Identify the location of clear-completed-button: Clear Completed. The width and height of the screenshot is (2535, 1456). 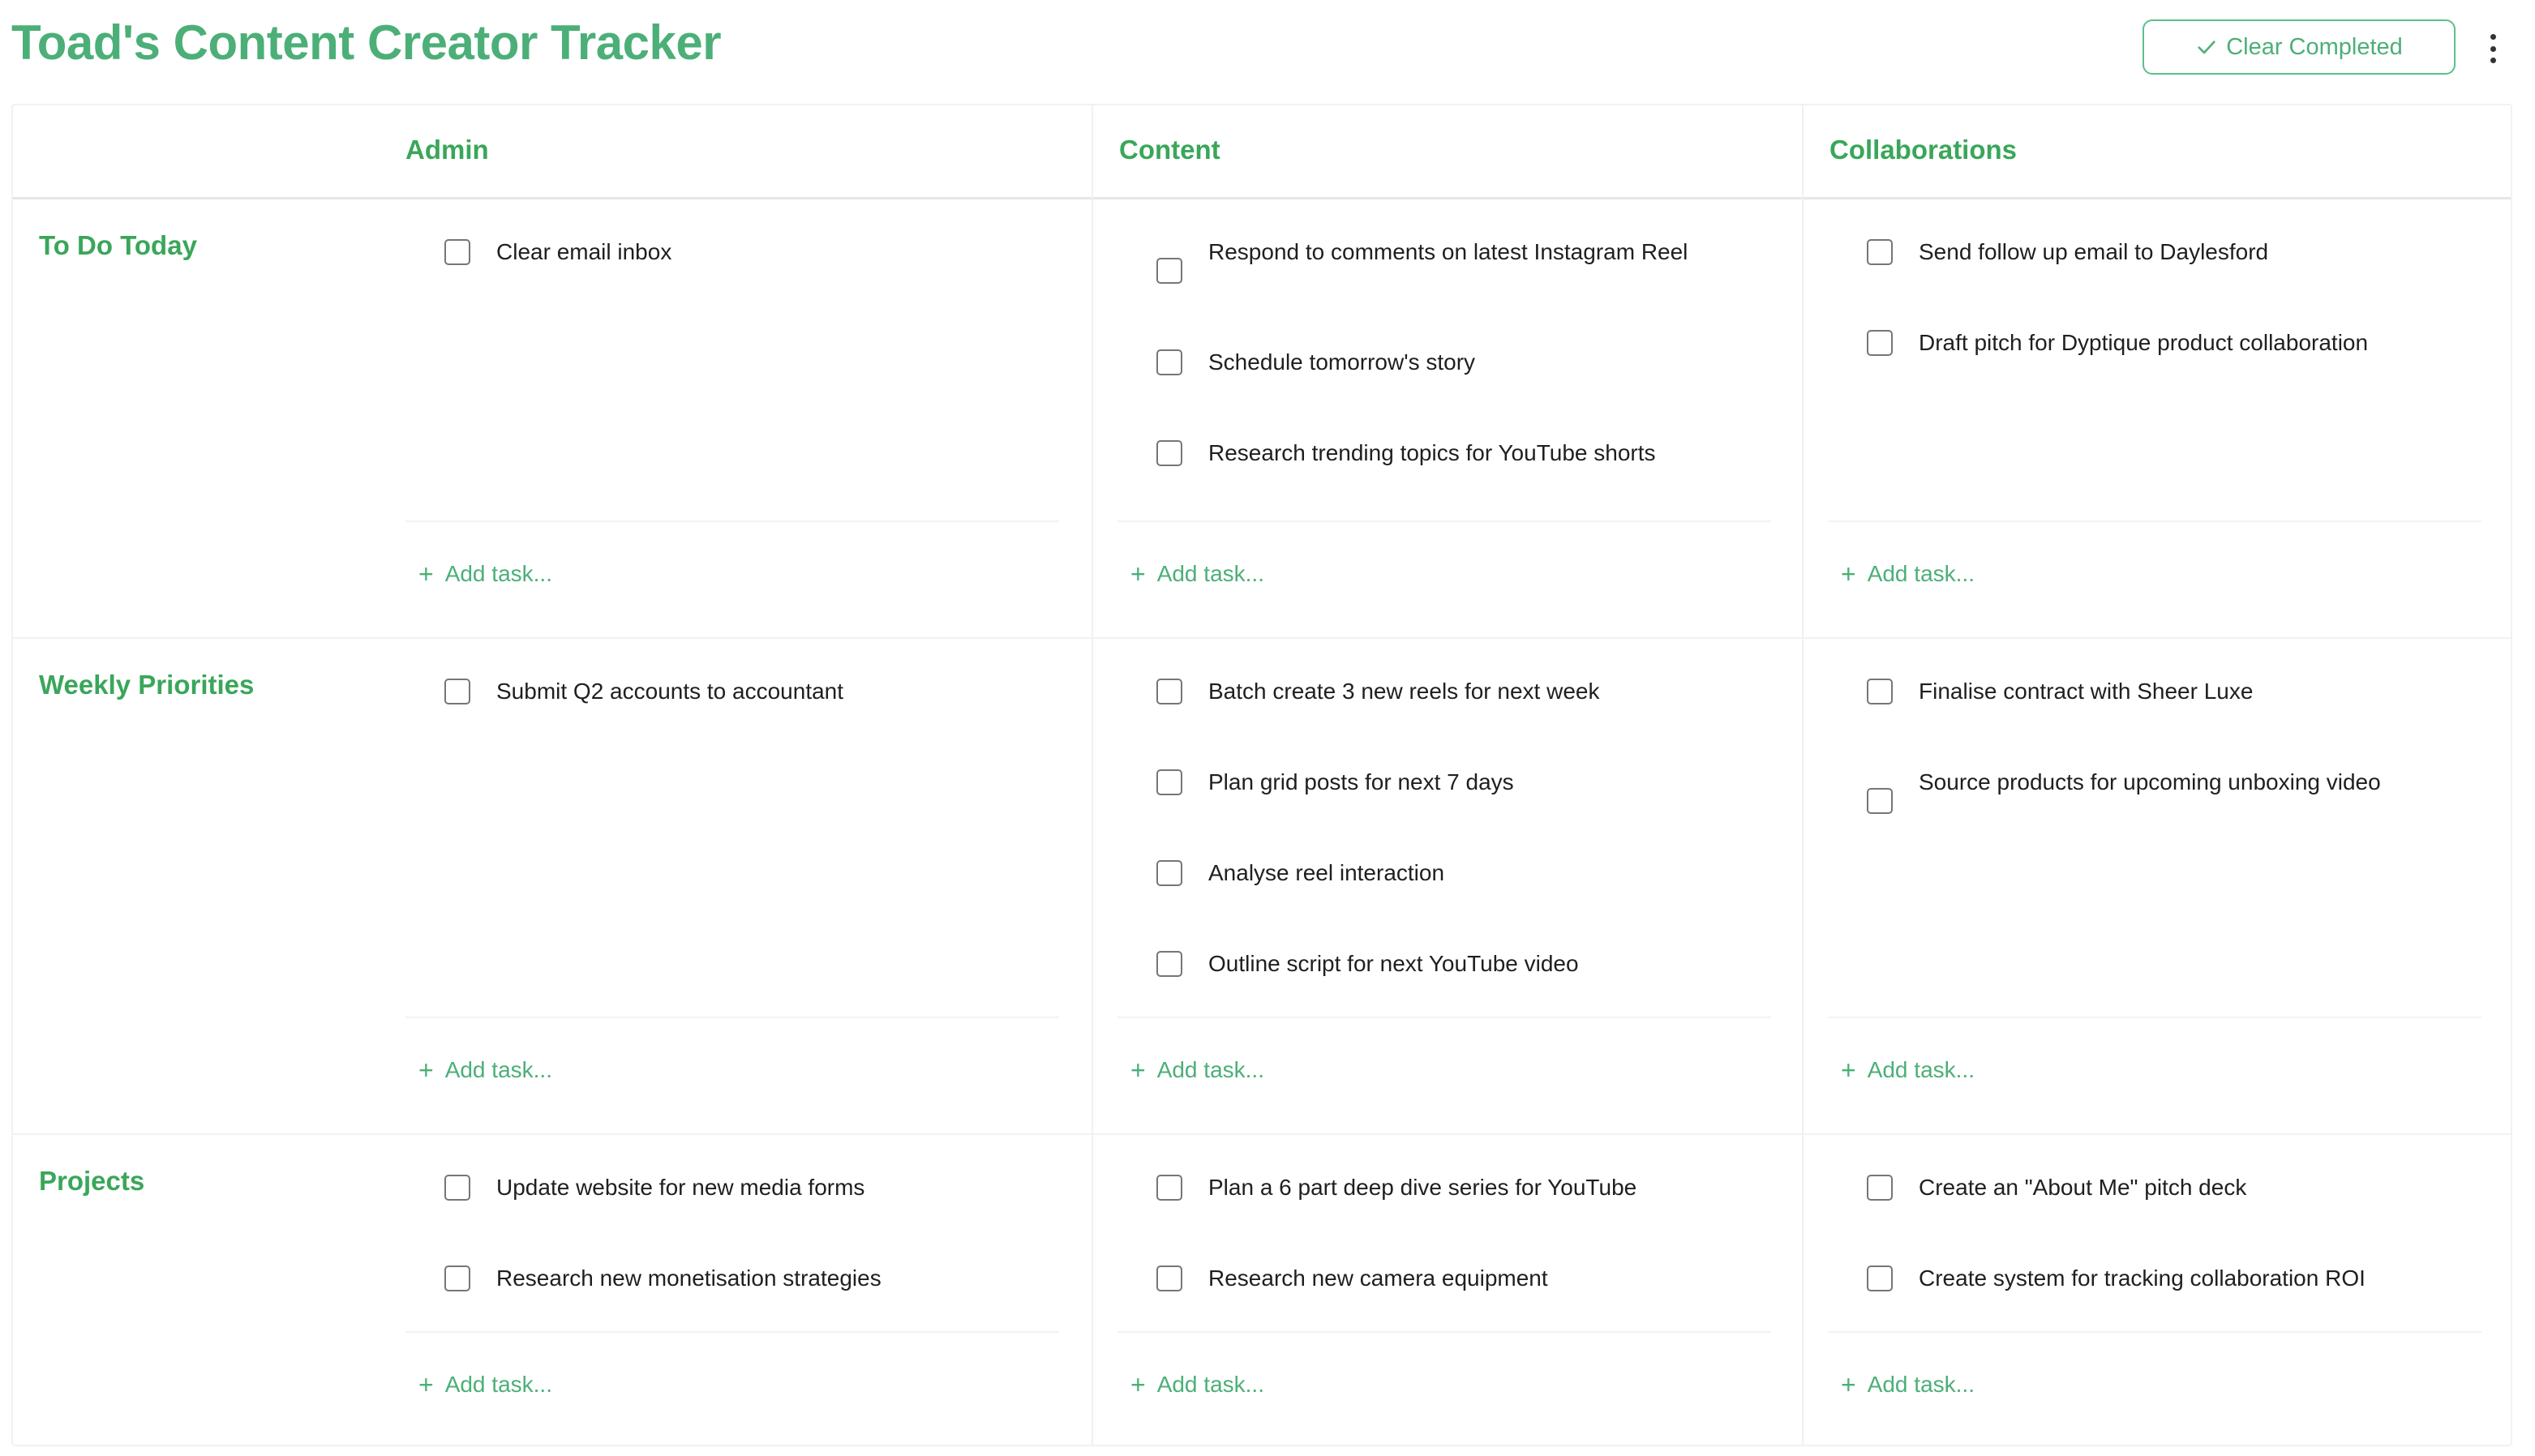
(2299, 47).